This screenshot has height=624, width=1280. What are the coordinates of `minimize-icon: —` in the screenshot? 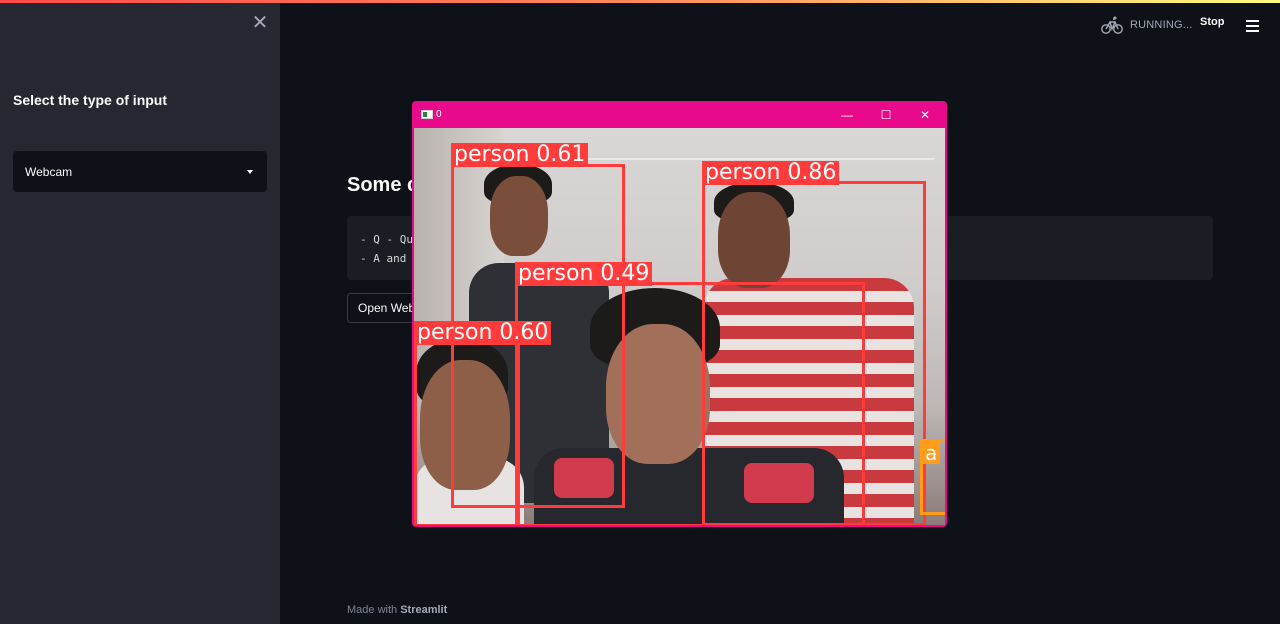 It's located at (847, 115).